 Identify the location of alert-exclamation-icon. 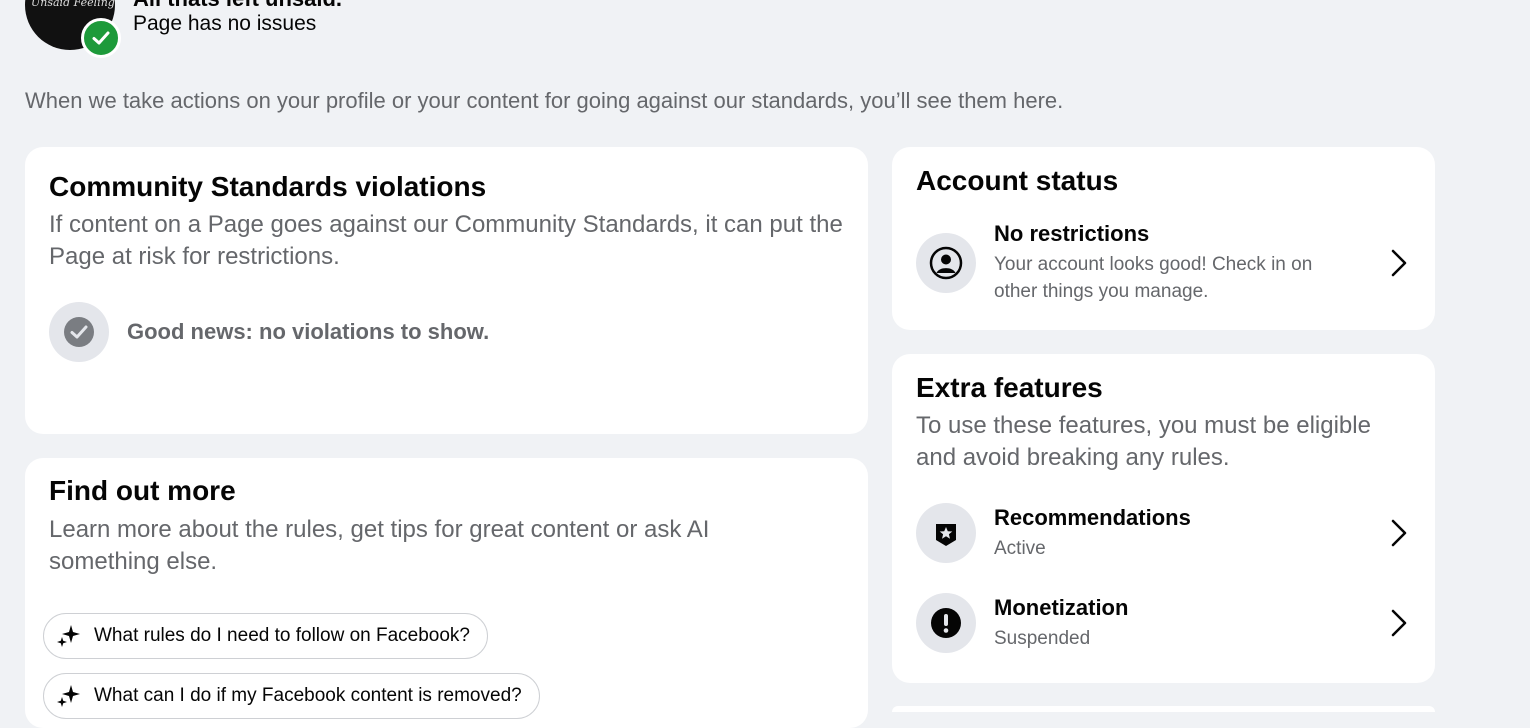
(946, 623).